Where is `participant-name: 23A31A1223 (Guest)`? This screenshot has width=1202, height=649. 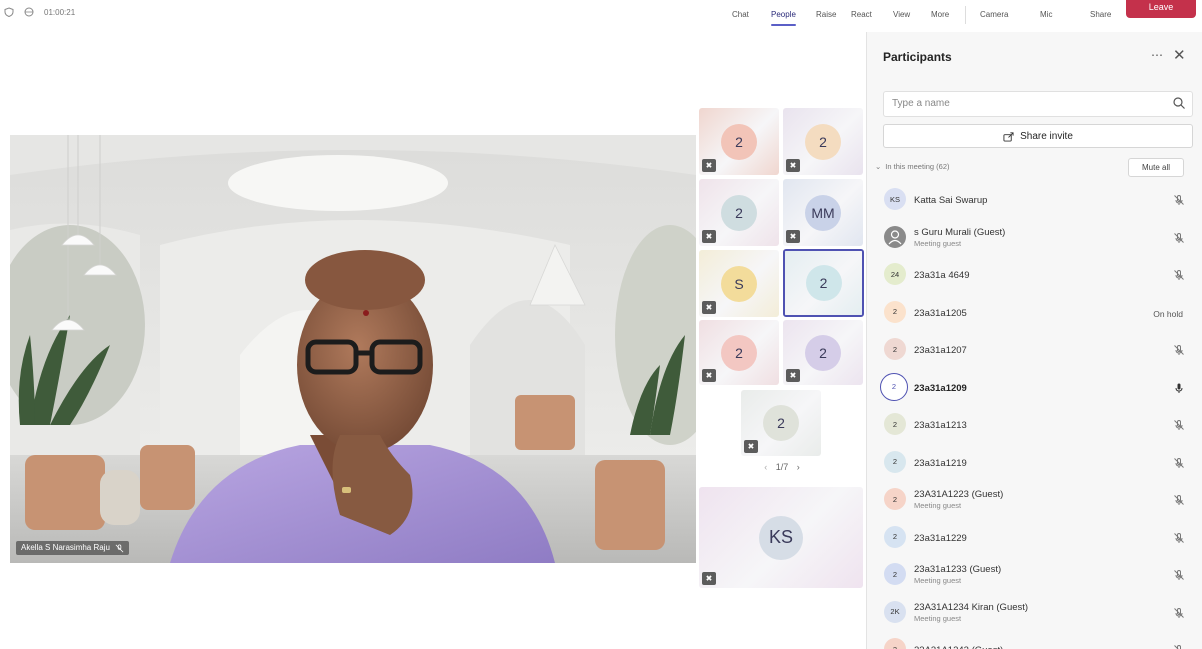 participant-name: 23A31A1223 (Guest) is located at coordinates (959, 494).